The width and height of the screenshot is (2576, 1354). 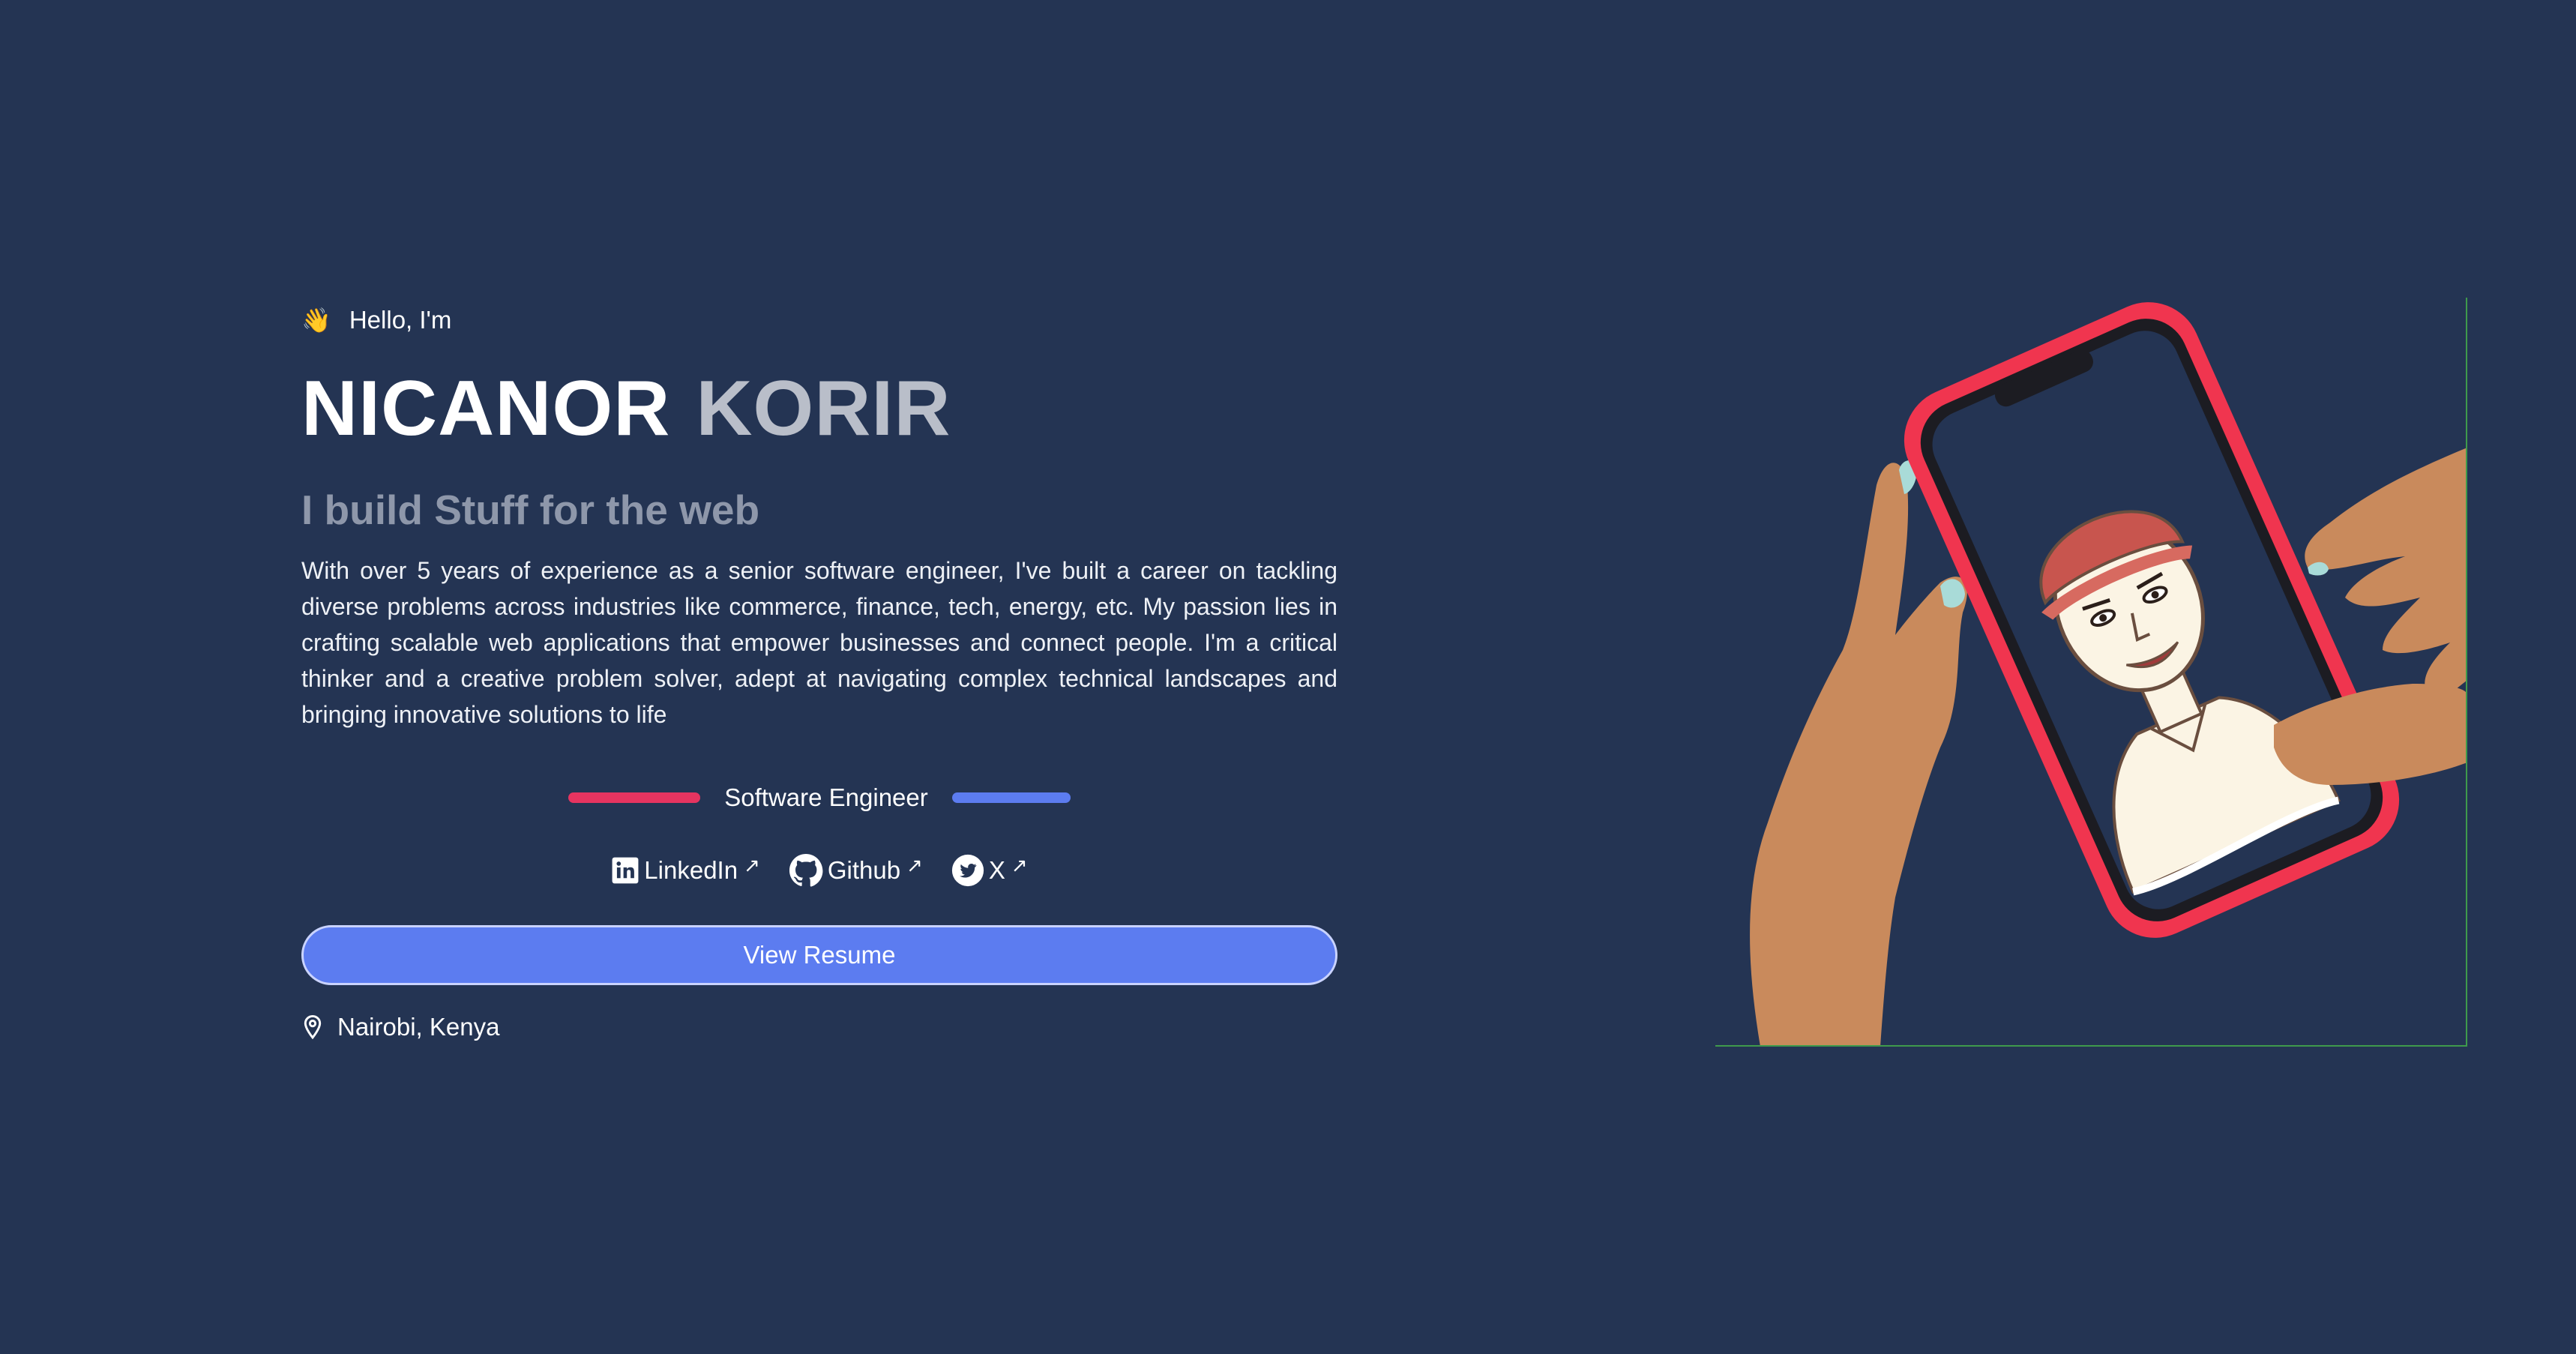 I want to click on role-bar-right, so click(x=1011, y=797).